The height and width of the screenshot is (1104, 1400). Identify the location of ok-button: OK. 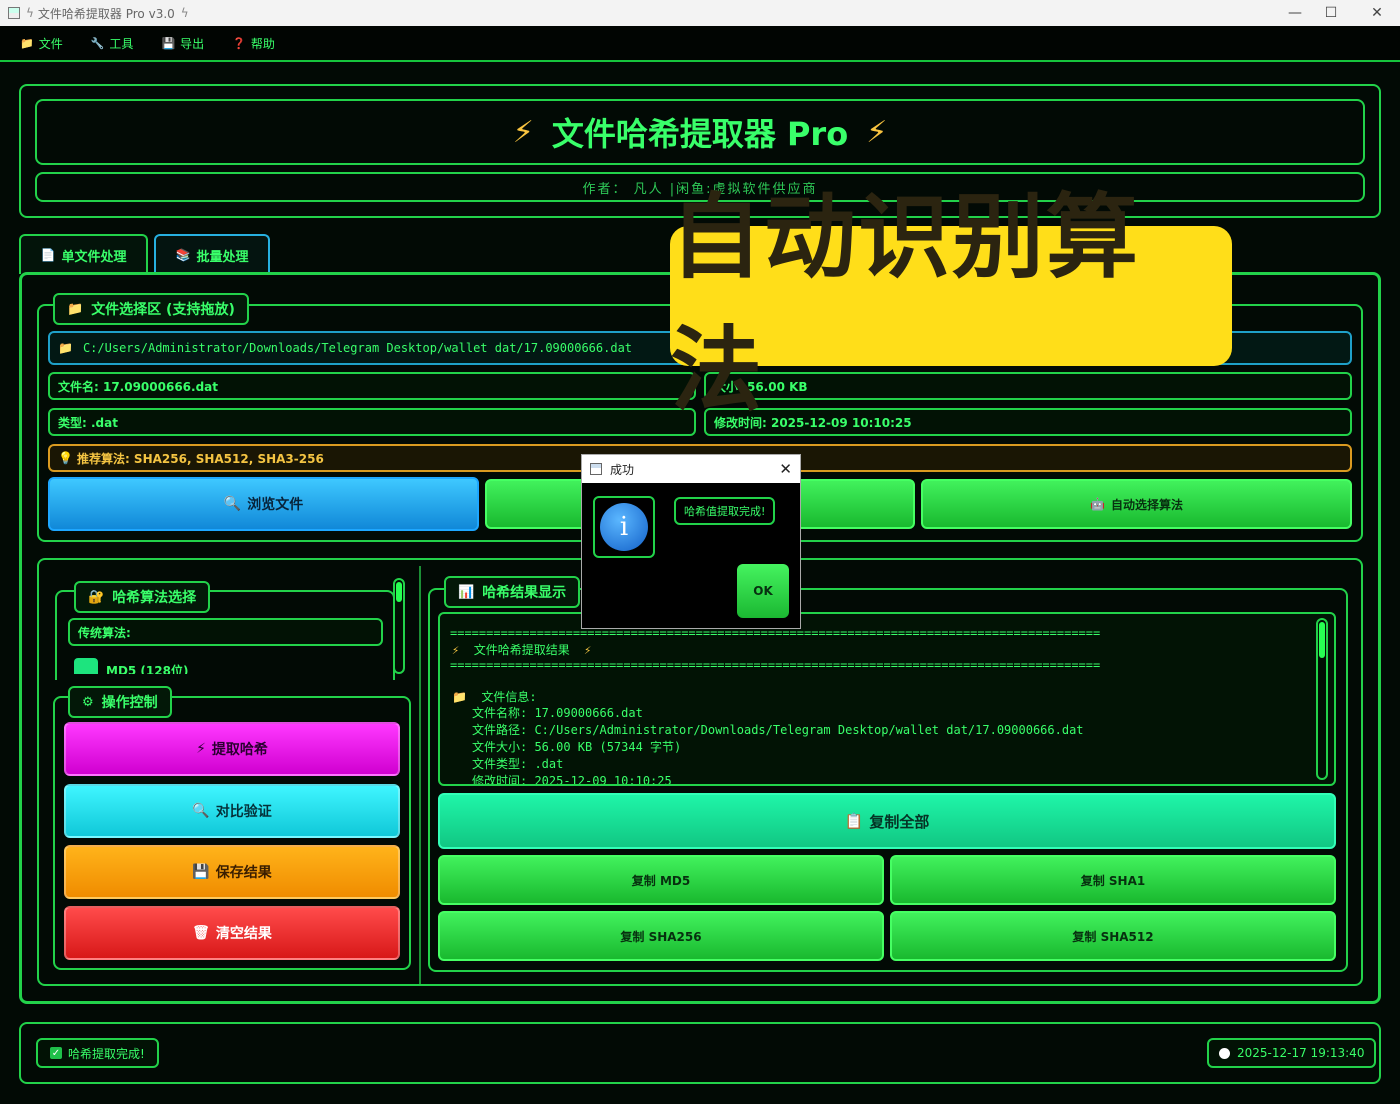
(763, 591).